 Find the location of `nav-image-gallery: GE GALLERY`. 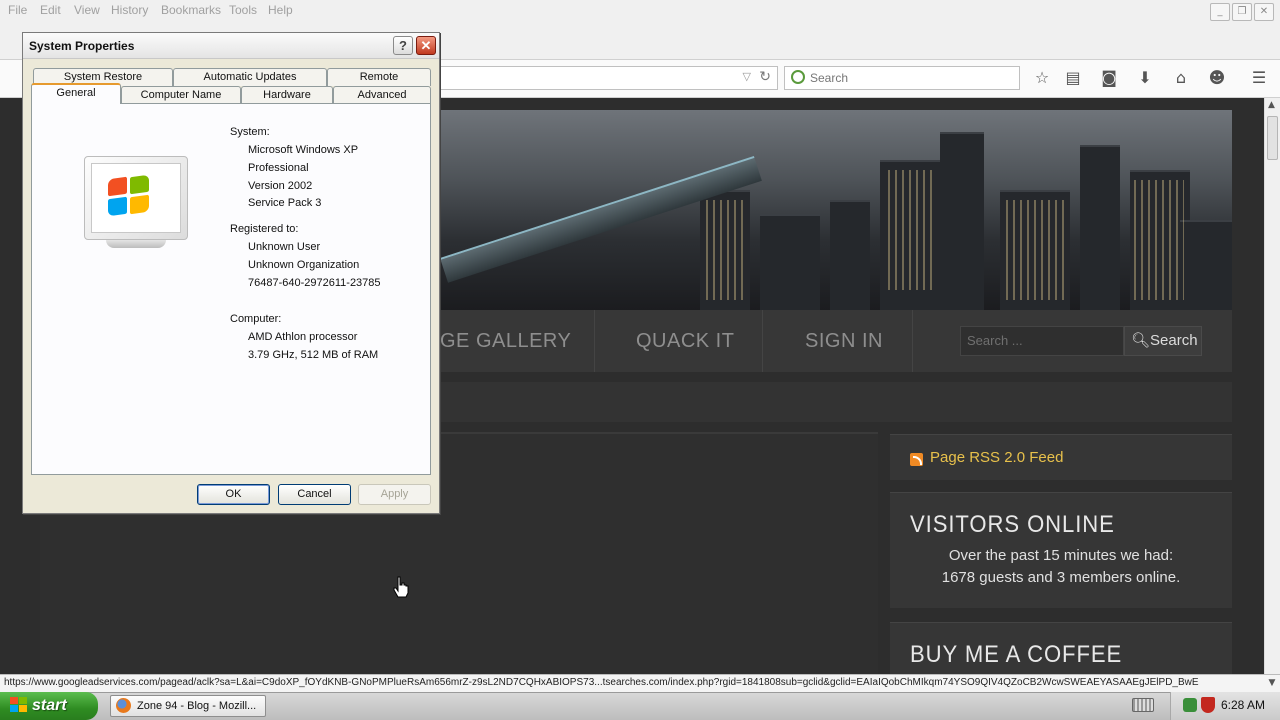

nav-image-gallery: GE GALLERY is located at coordinates (505, 341).